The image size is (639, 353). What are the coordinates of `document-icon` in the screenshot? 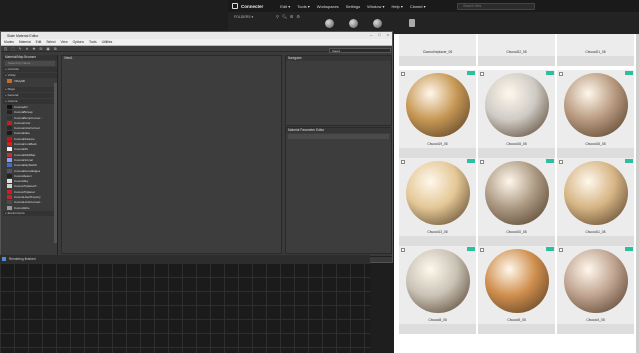 It's located at (412, 23).